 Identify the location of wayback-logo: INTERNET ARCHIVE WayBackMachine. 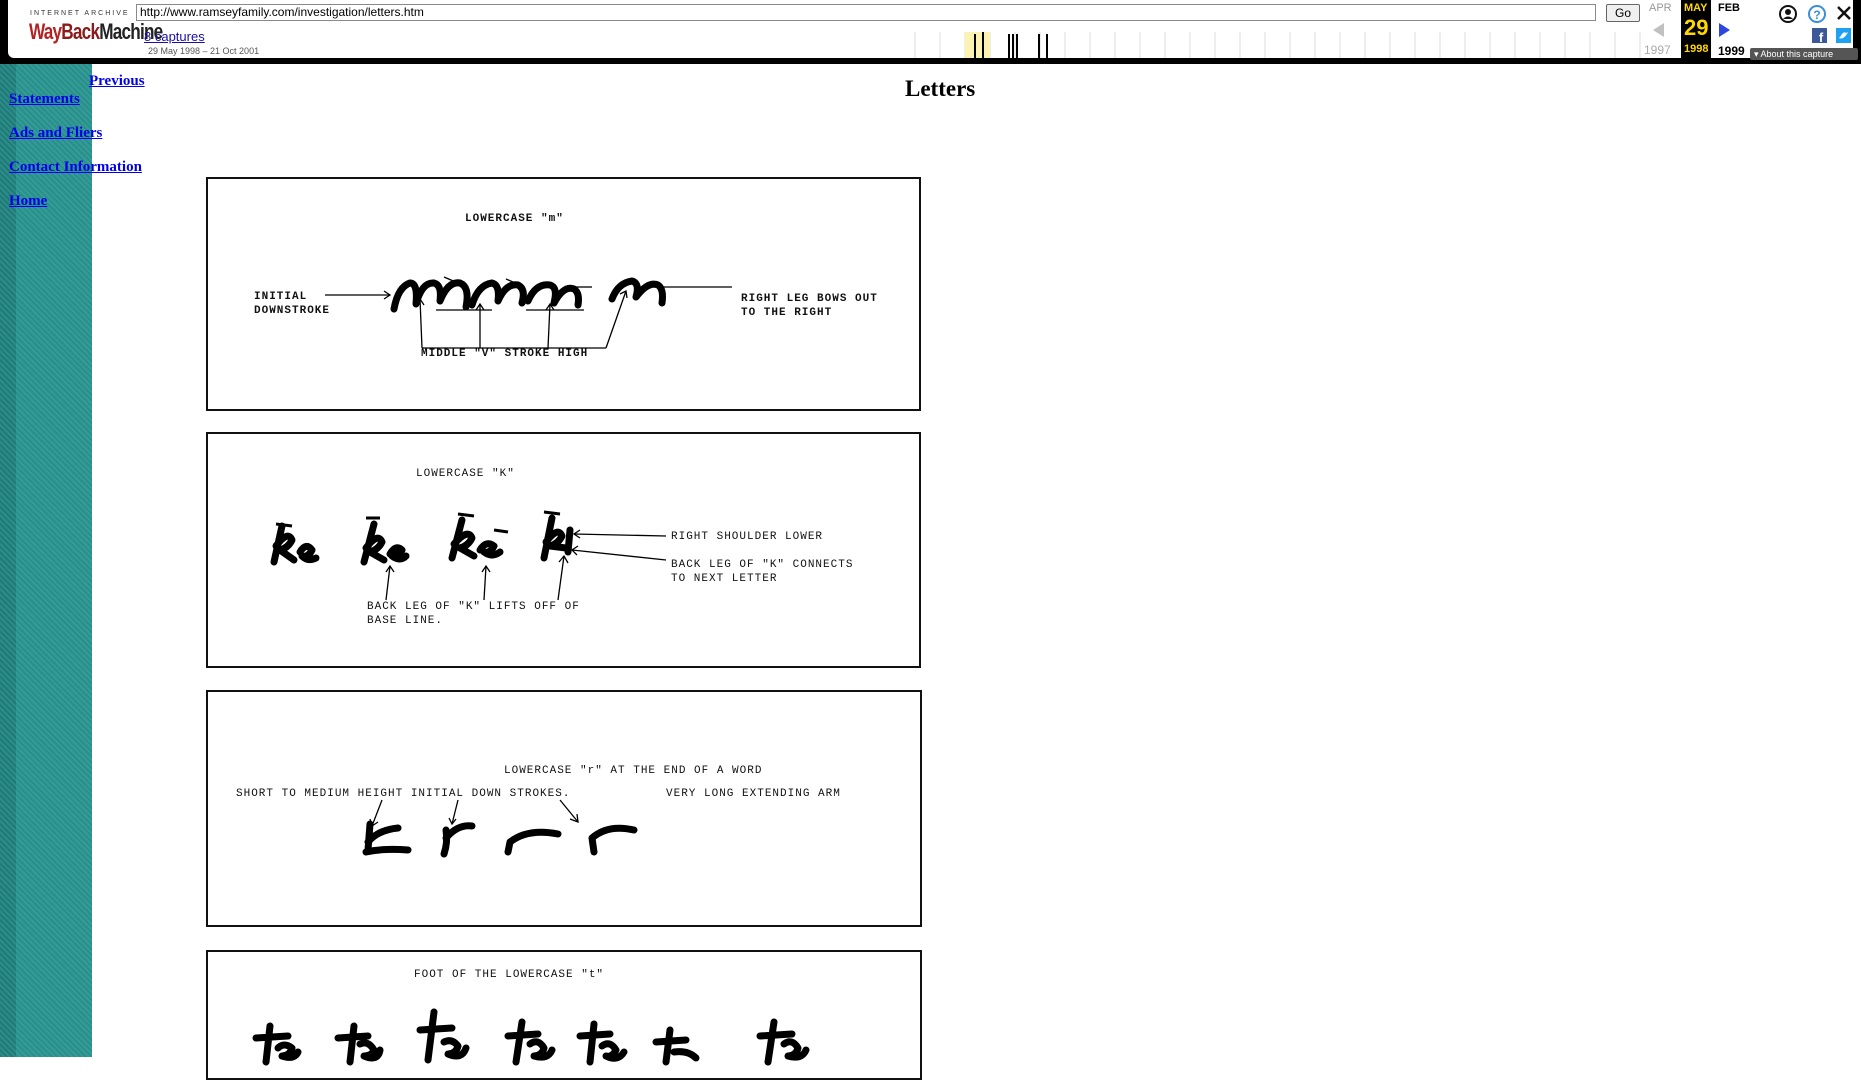
(90, 28).